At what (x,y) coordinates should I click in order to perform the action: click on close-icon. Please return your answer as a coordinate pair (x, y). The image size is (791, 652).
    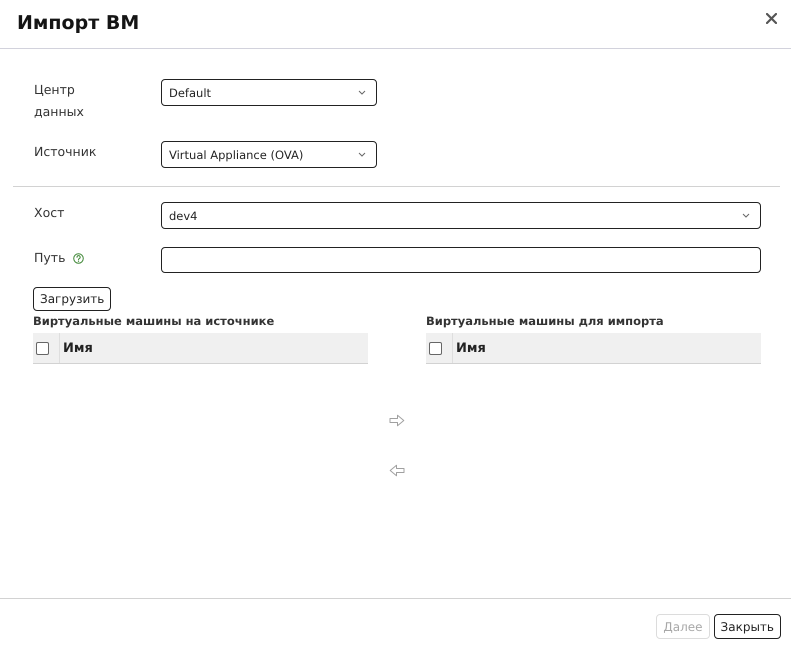
    Looking at the image, I should click on (771, 18).